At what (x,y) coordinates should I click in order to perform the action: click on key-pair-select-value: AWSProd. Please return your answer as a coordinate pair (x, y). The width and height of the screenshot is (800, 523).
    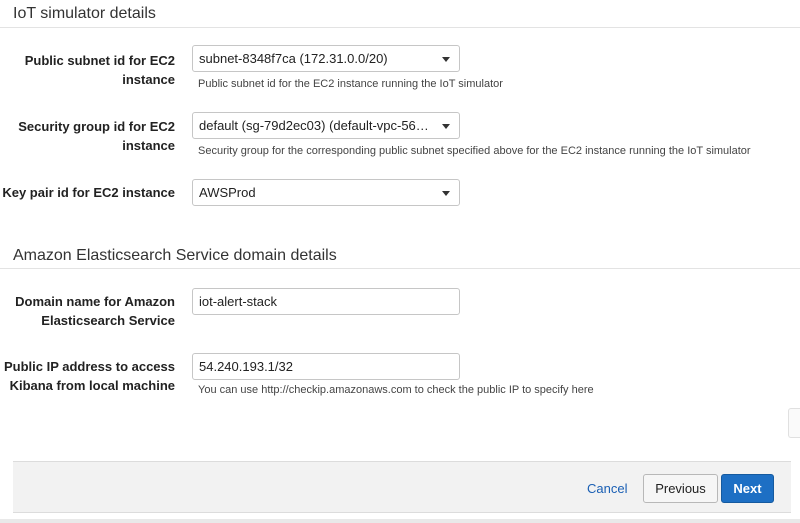
    Looking at the image, I should click on (227, 192).